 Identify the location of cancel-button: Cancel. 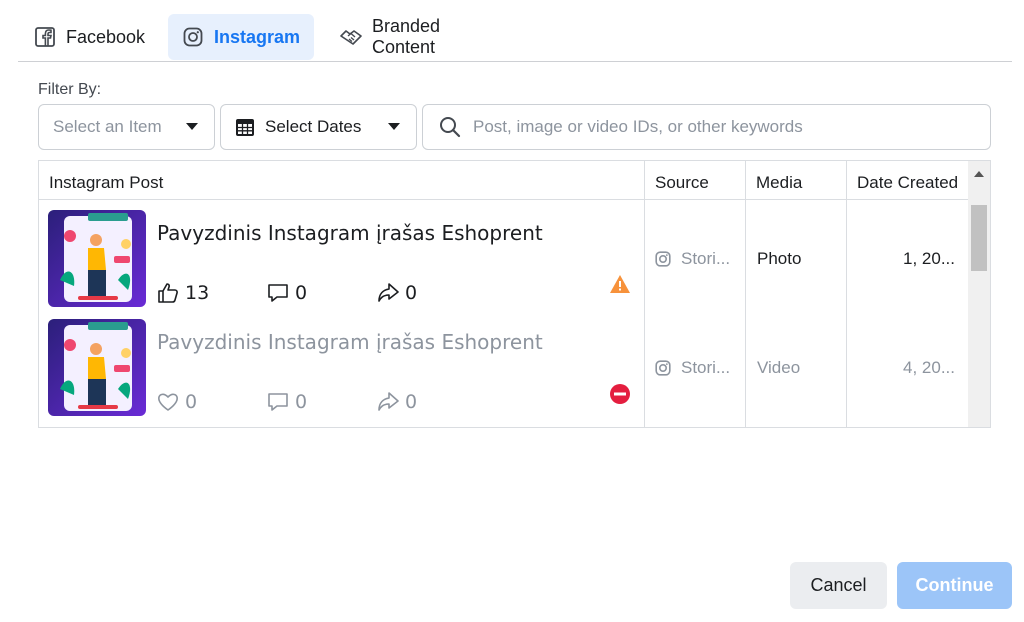
(838, 585).